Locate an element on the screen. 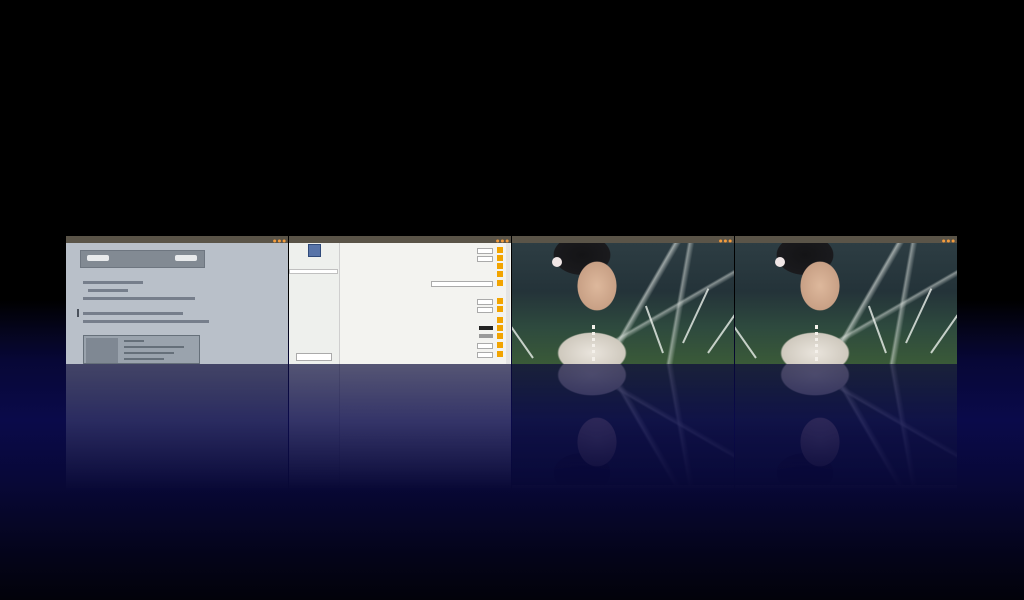 The height and width of the screenshot is (600, 1024). ok-button is located at coordinates (314, 357).